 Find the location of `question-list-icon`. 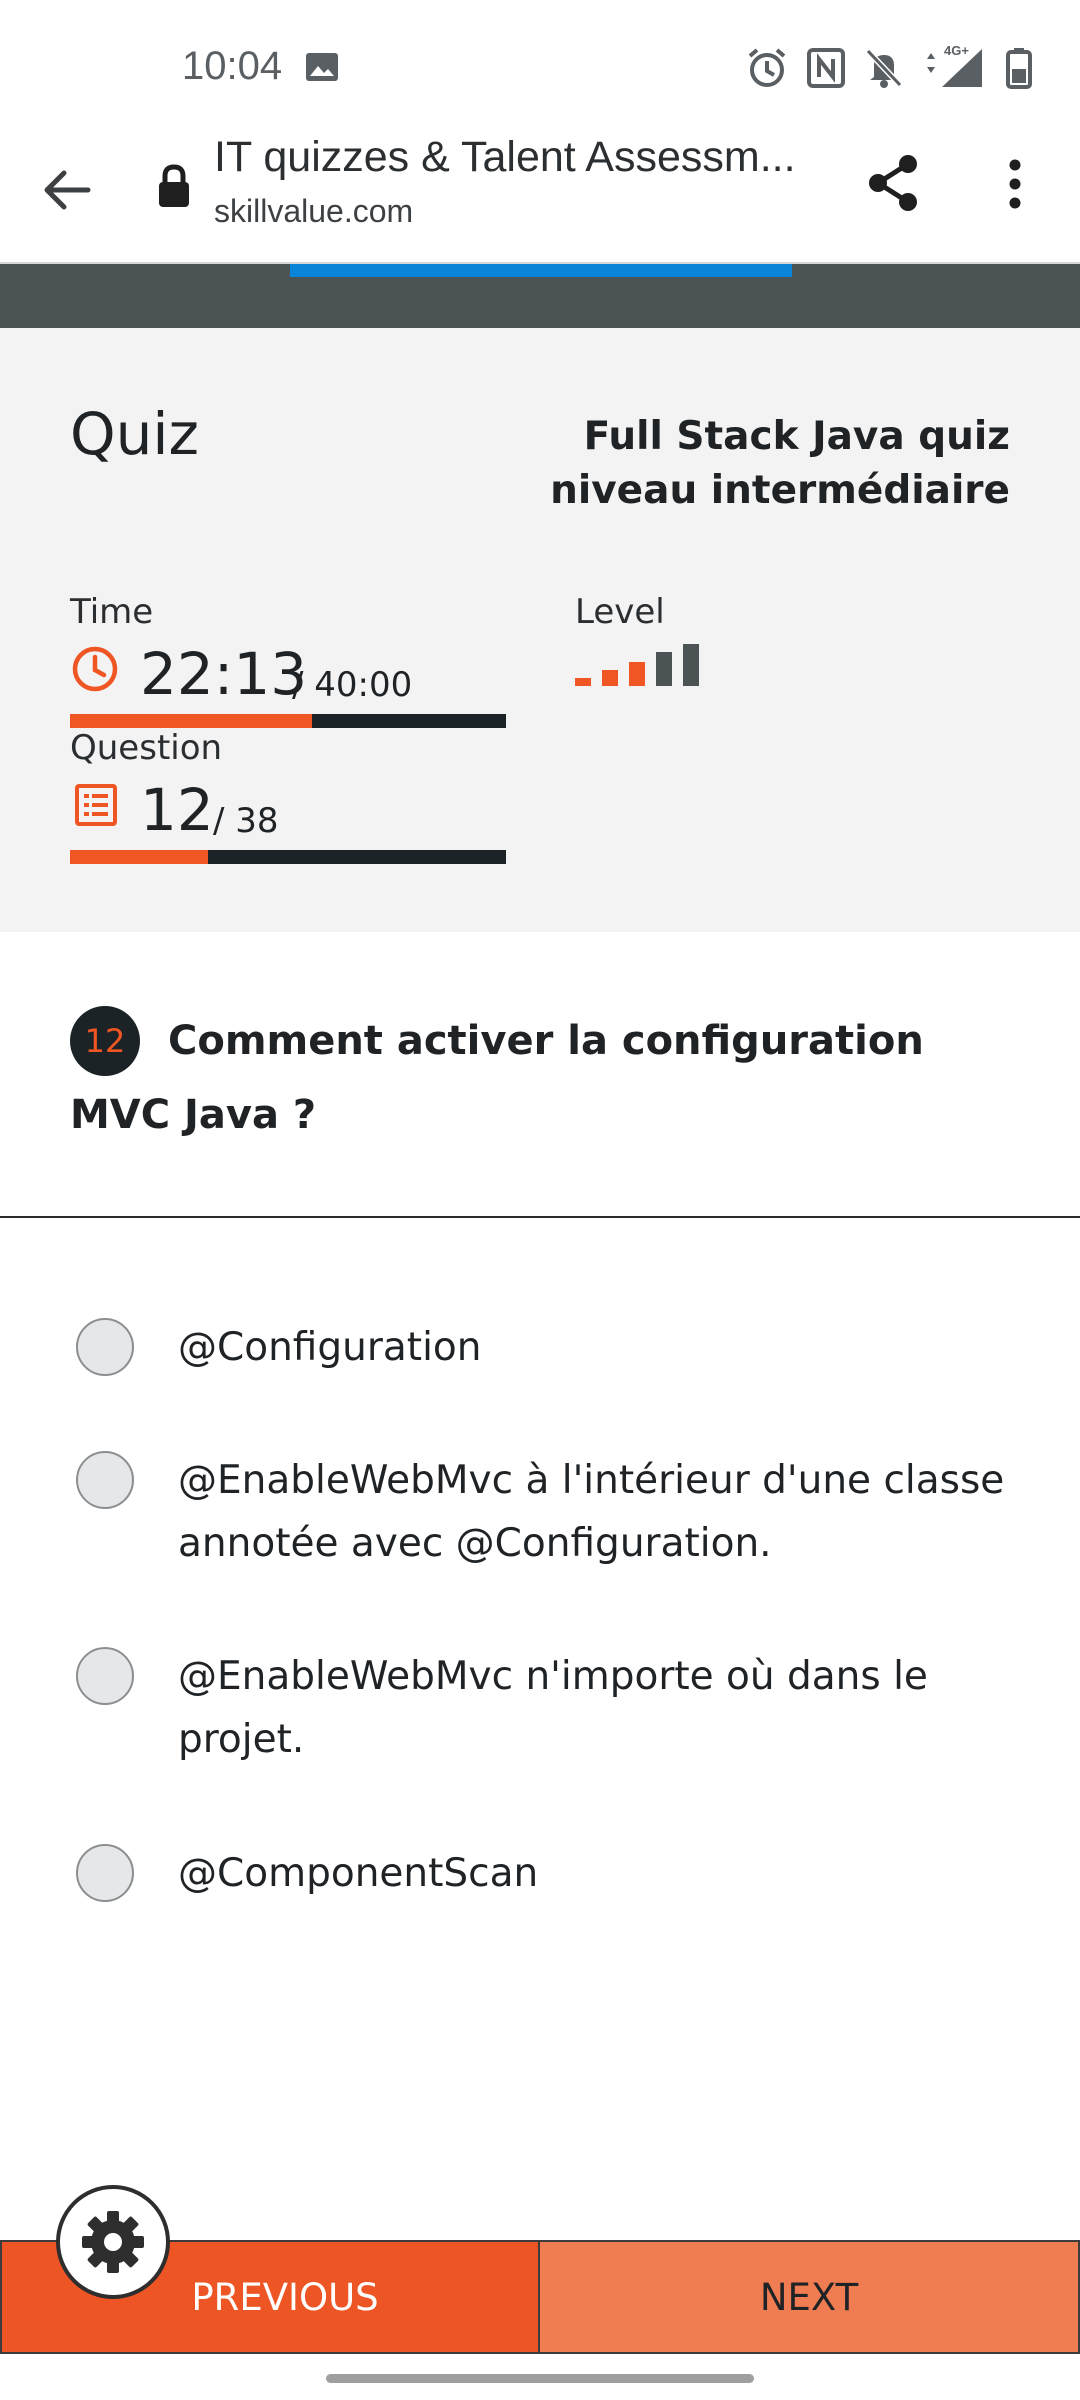

question-list-icon is located at coordinates (96, 805).